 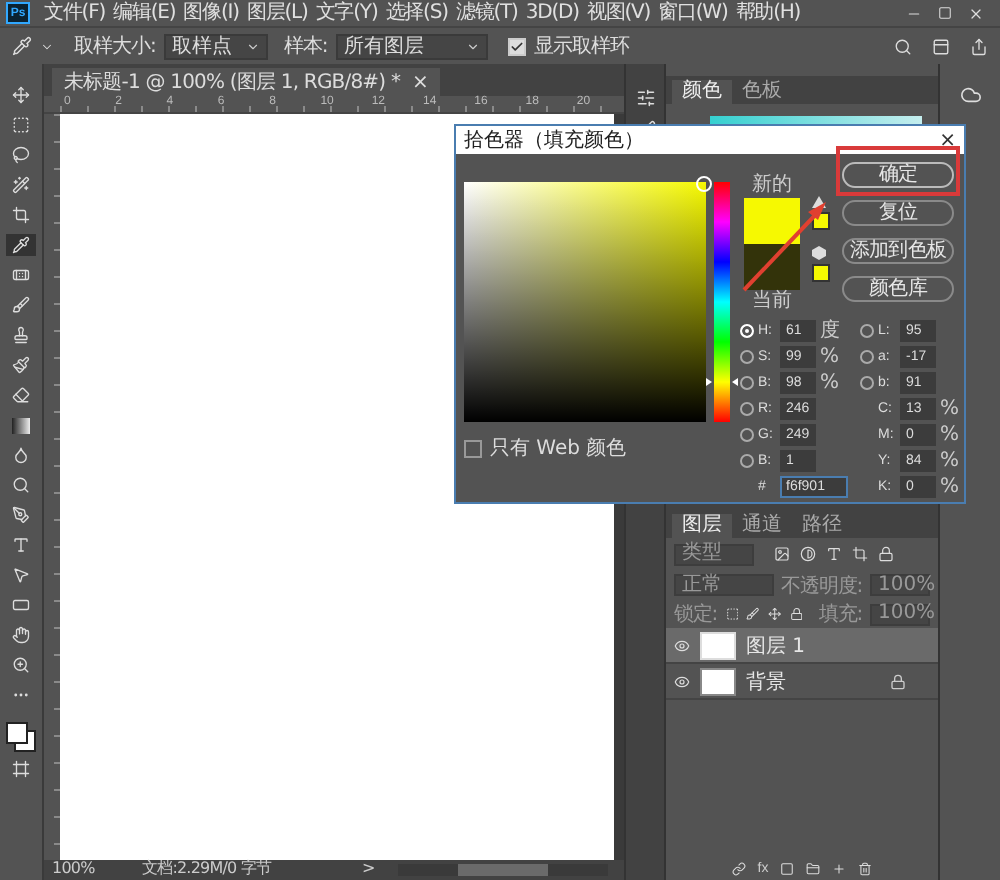 I want to click on checkbox-label: 显示取样环, so click(x=581, y=46).